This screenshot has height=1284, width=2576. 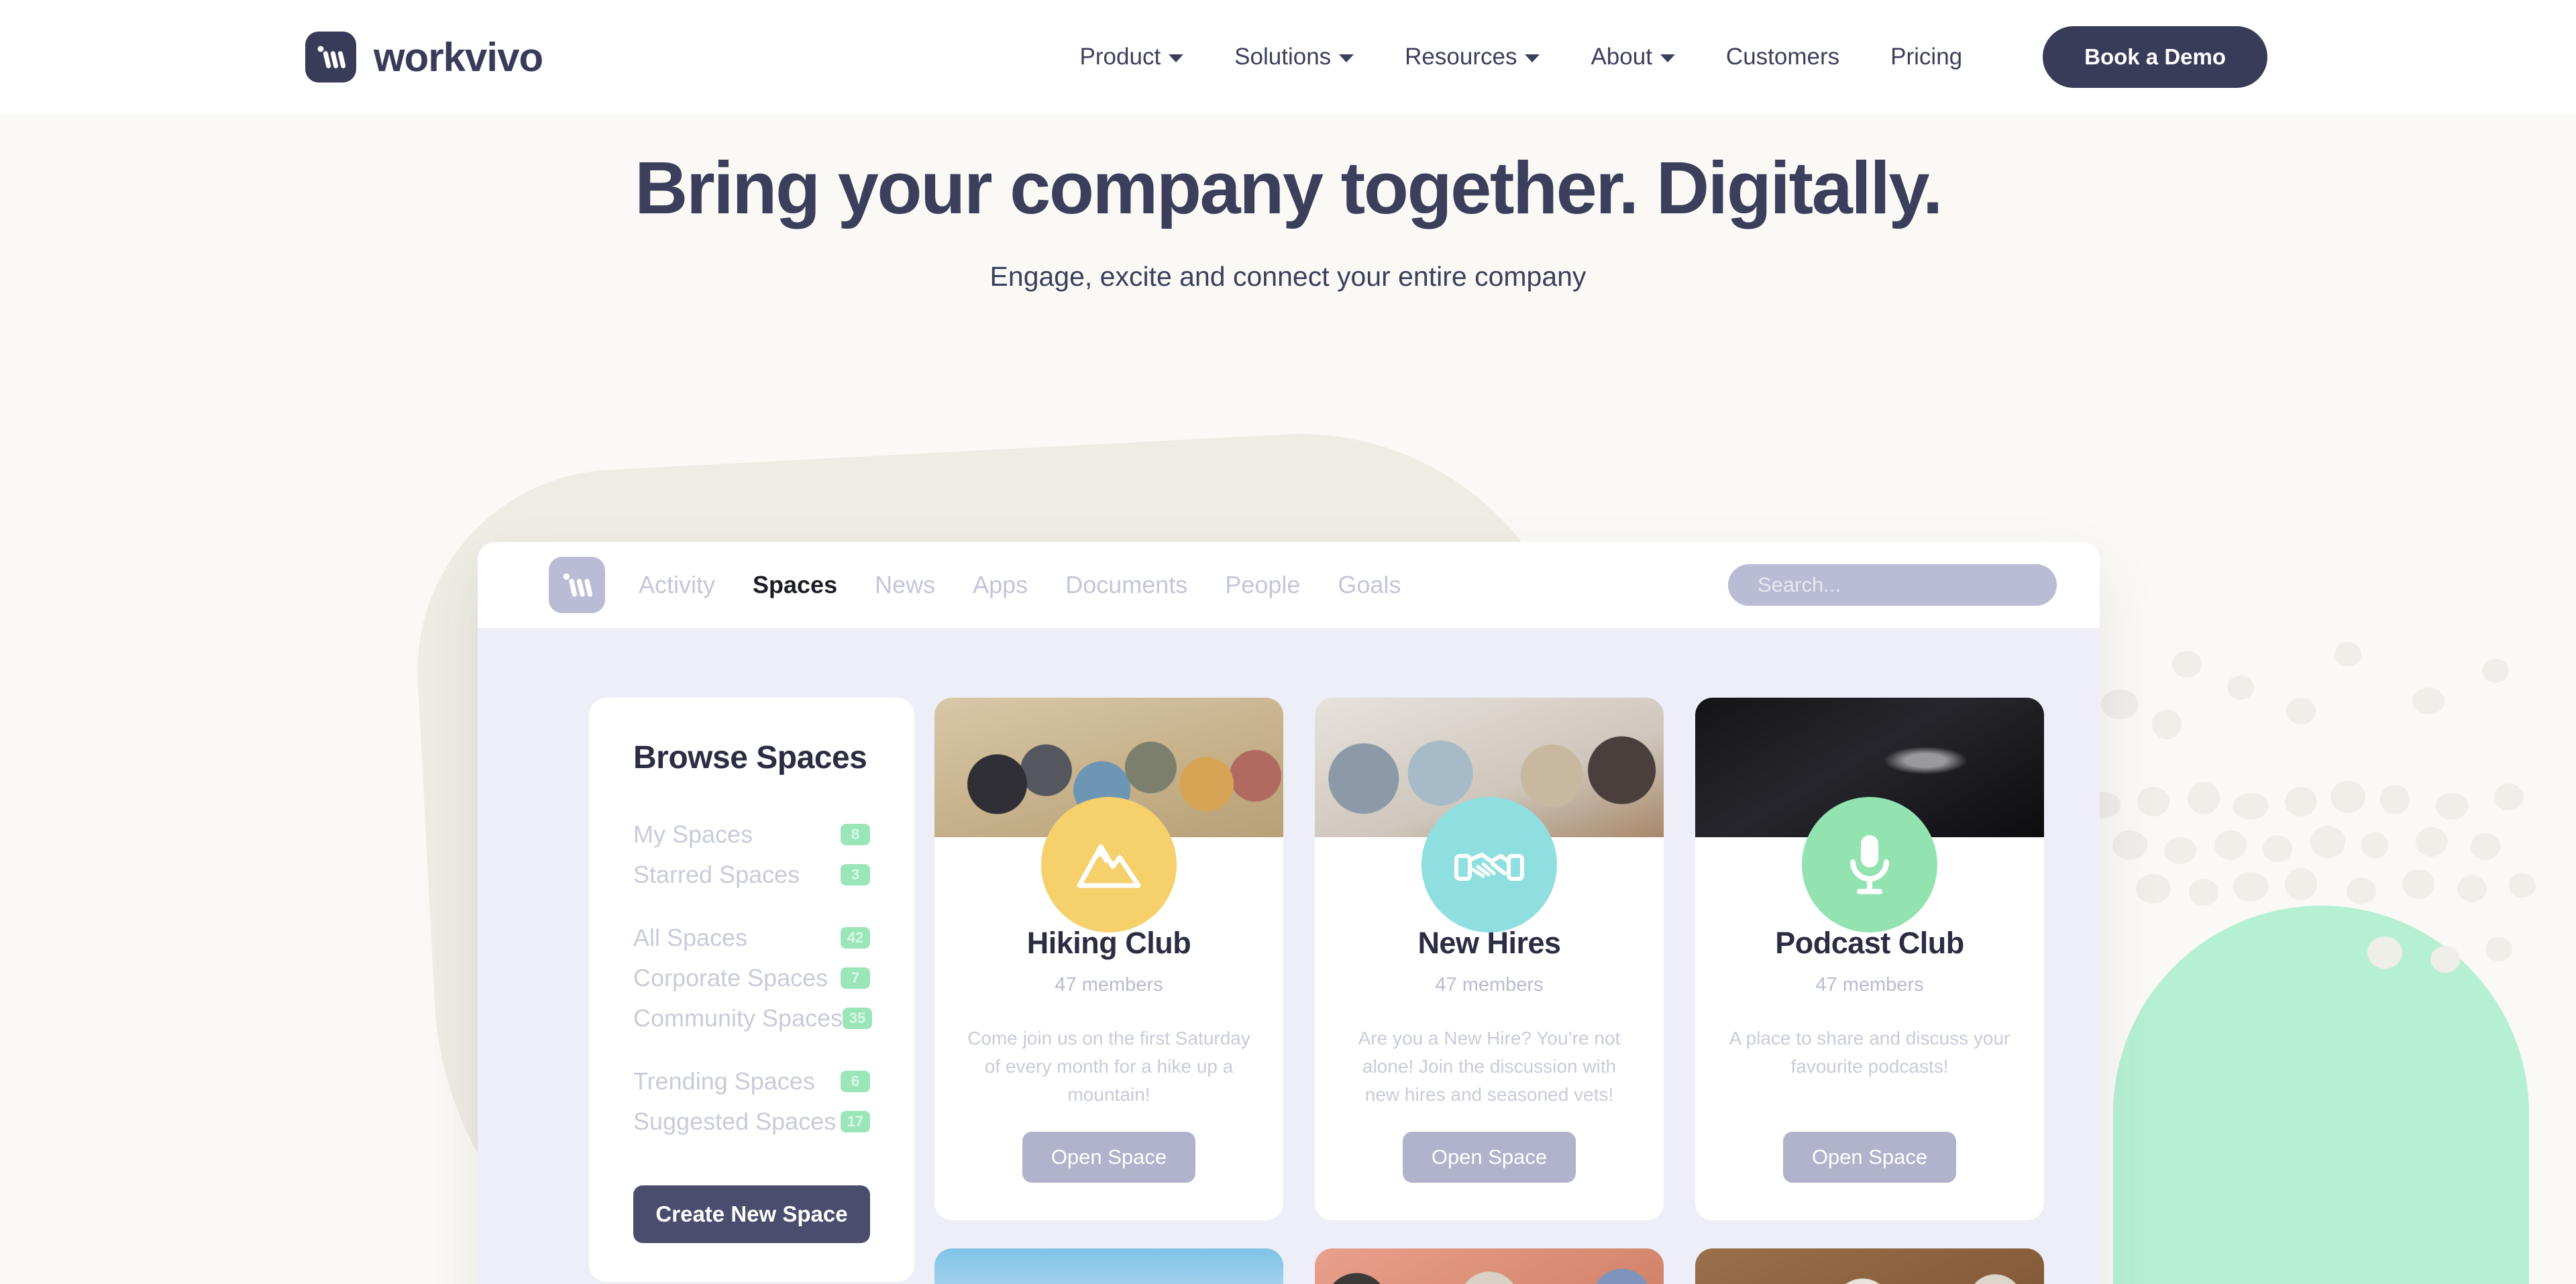 I want to click on status-badge: 42, so click(x=855, y=938).